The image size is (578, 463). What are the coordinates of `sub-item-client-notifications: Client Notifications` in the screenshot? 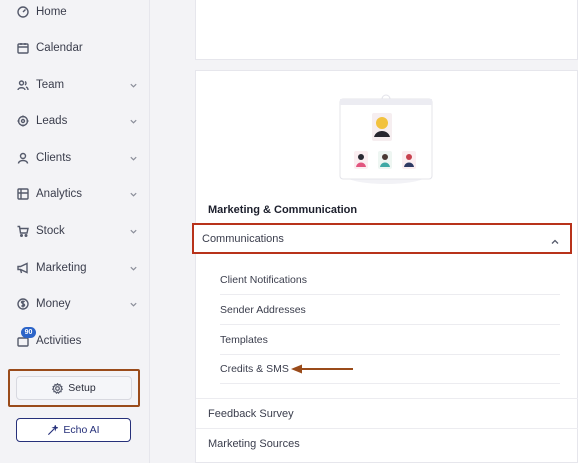 It's located at (390, 280).